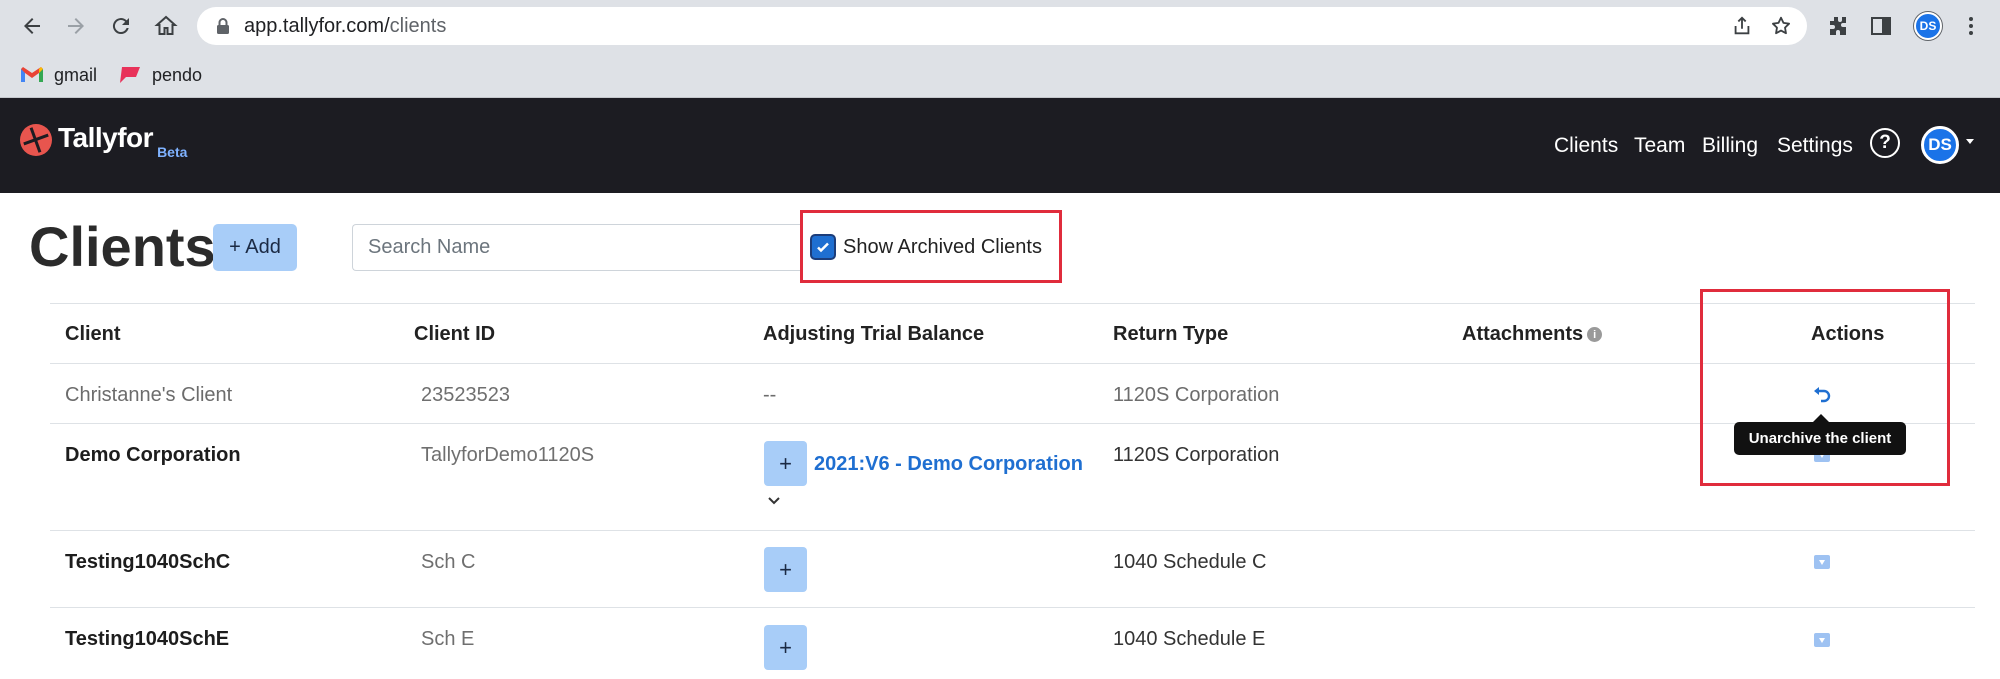 The width and height of the screenshot is (2000, 679). Describe the element at coordinates (508, 455) in the screenshot. I see `client-id: TallyforDemo1120S` at that location.